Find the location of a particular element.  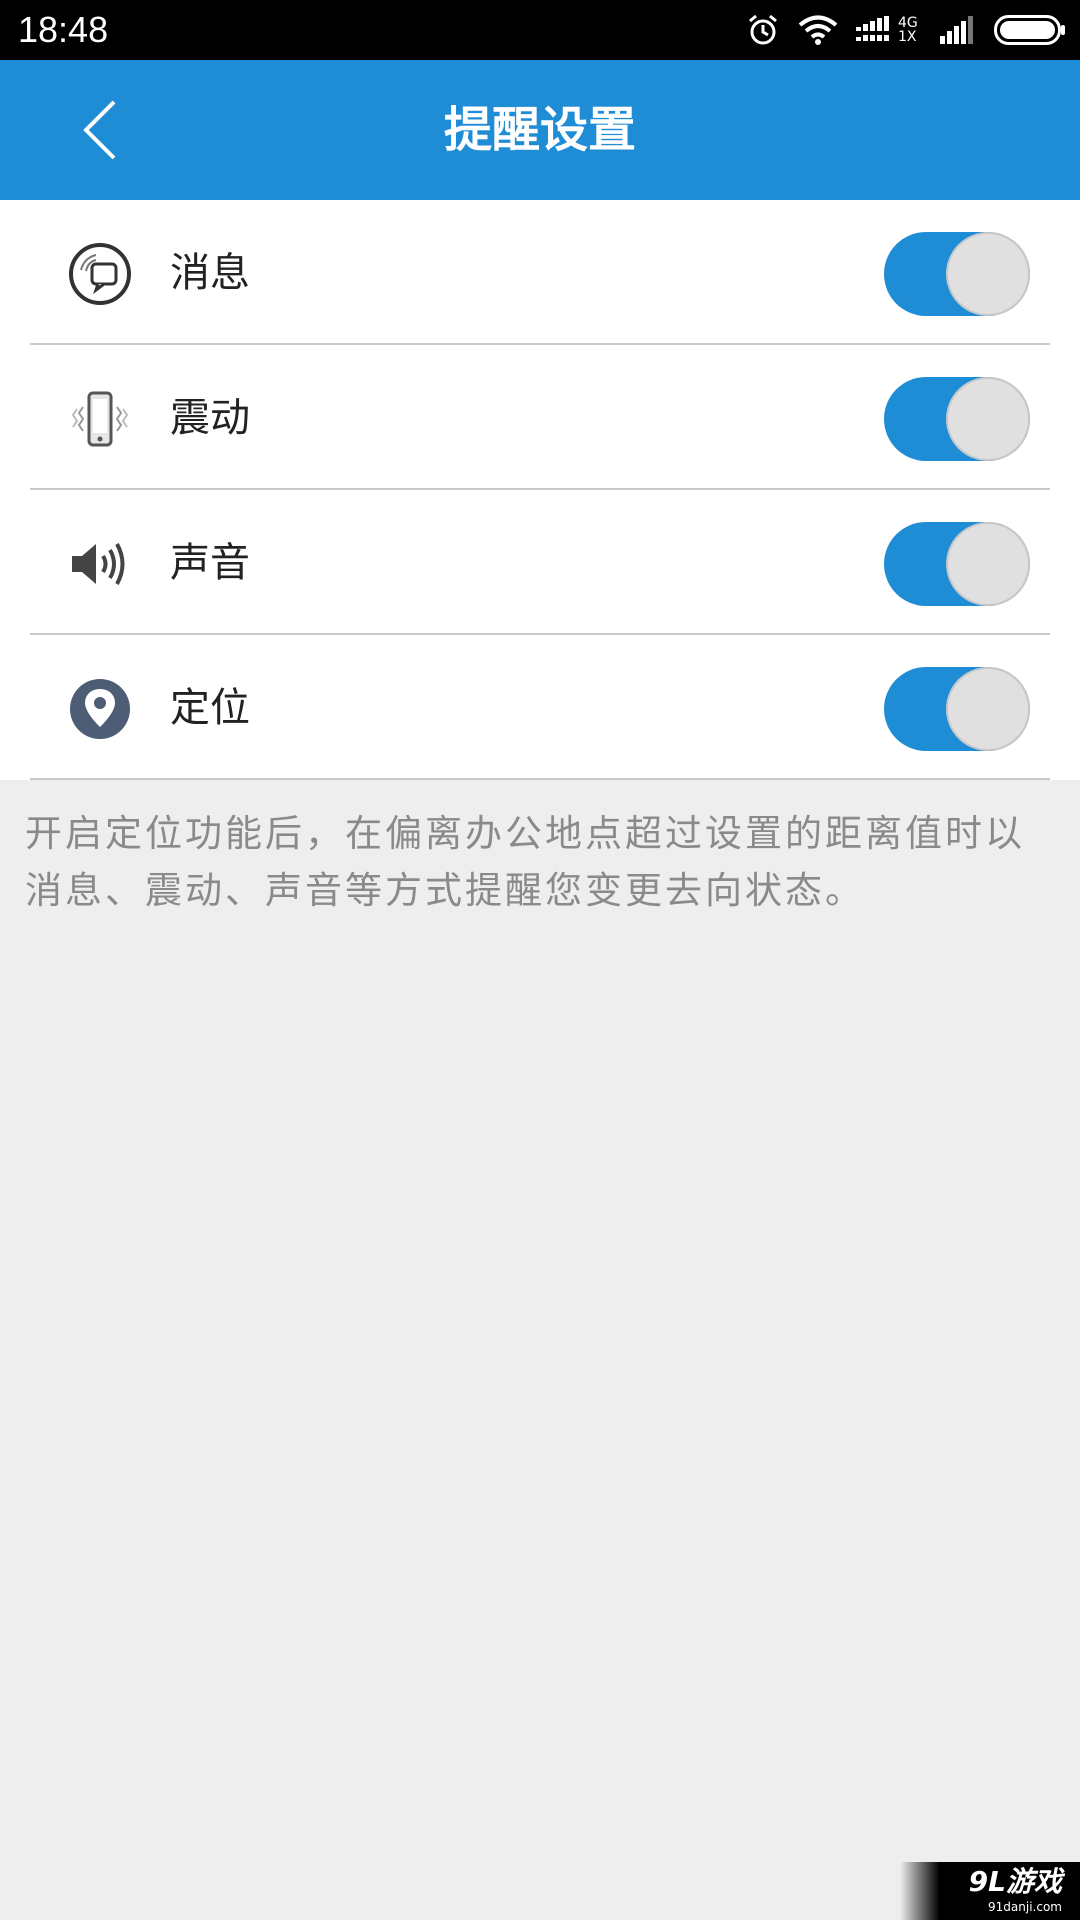

network-type: 4G 1X is located at coordinates (910, 30).